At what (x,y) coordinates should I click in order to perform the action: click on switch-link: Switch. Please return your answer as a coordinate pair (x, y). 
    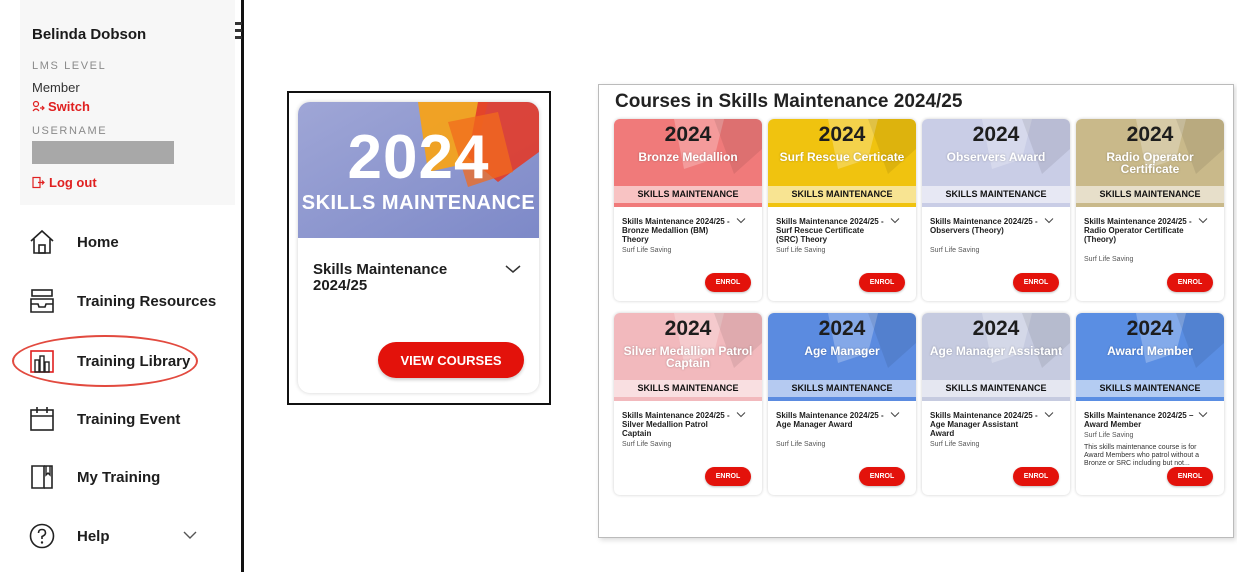
    Looking at the image, I should click on (61, 106).